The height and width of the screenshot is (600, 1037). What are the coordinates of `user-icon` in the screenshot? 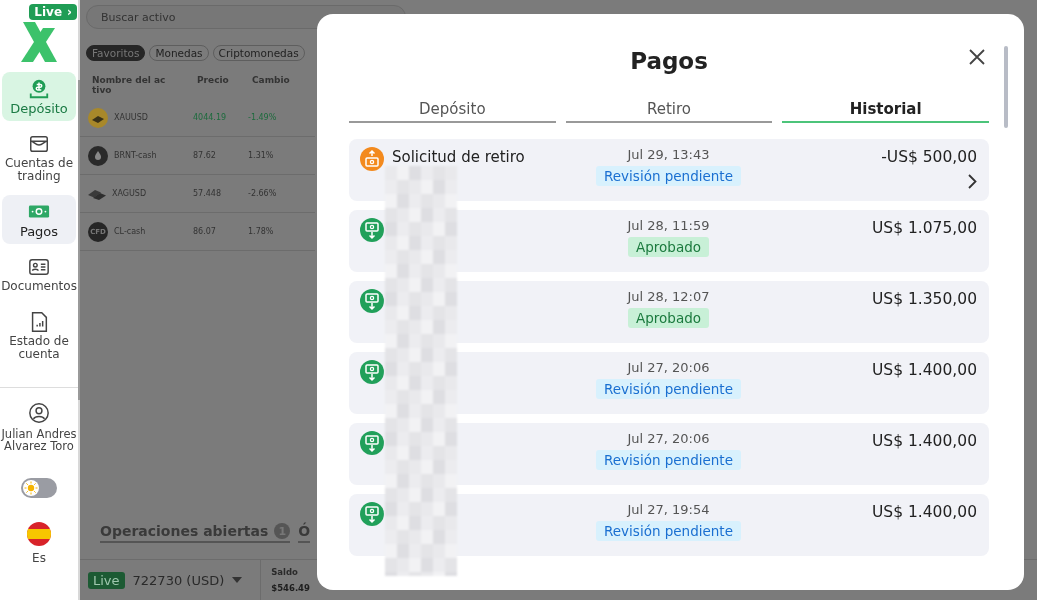 It's located at (39, 413).